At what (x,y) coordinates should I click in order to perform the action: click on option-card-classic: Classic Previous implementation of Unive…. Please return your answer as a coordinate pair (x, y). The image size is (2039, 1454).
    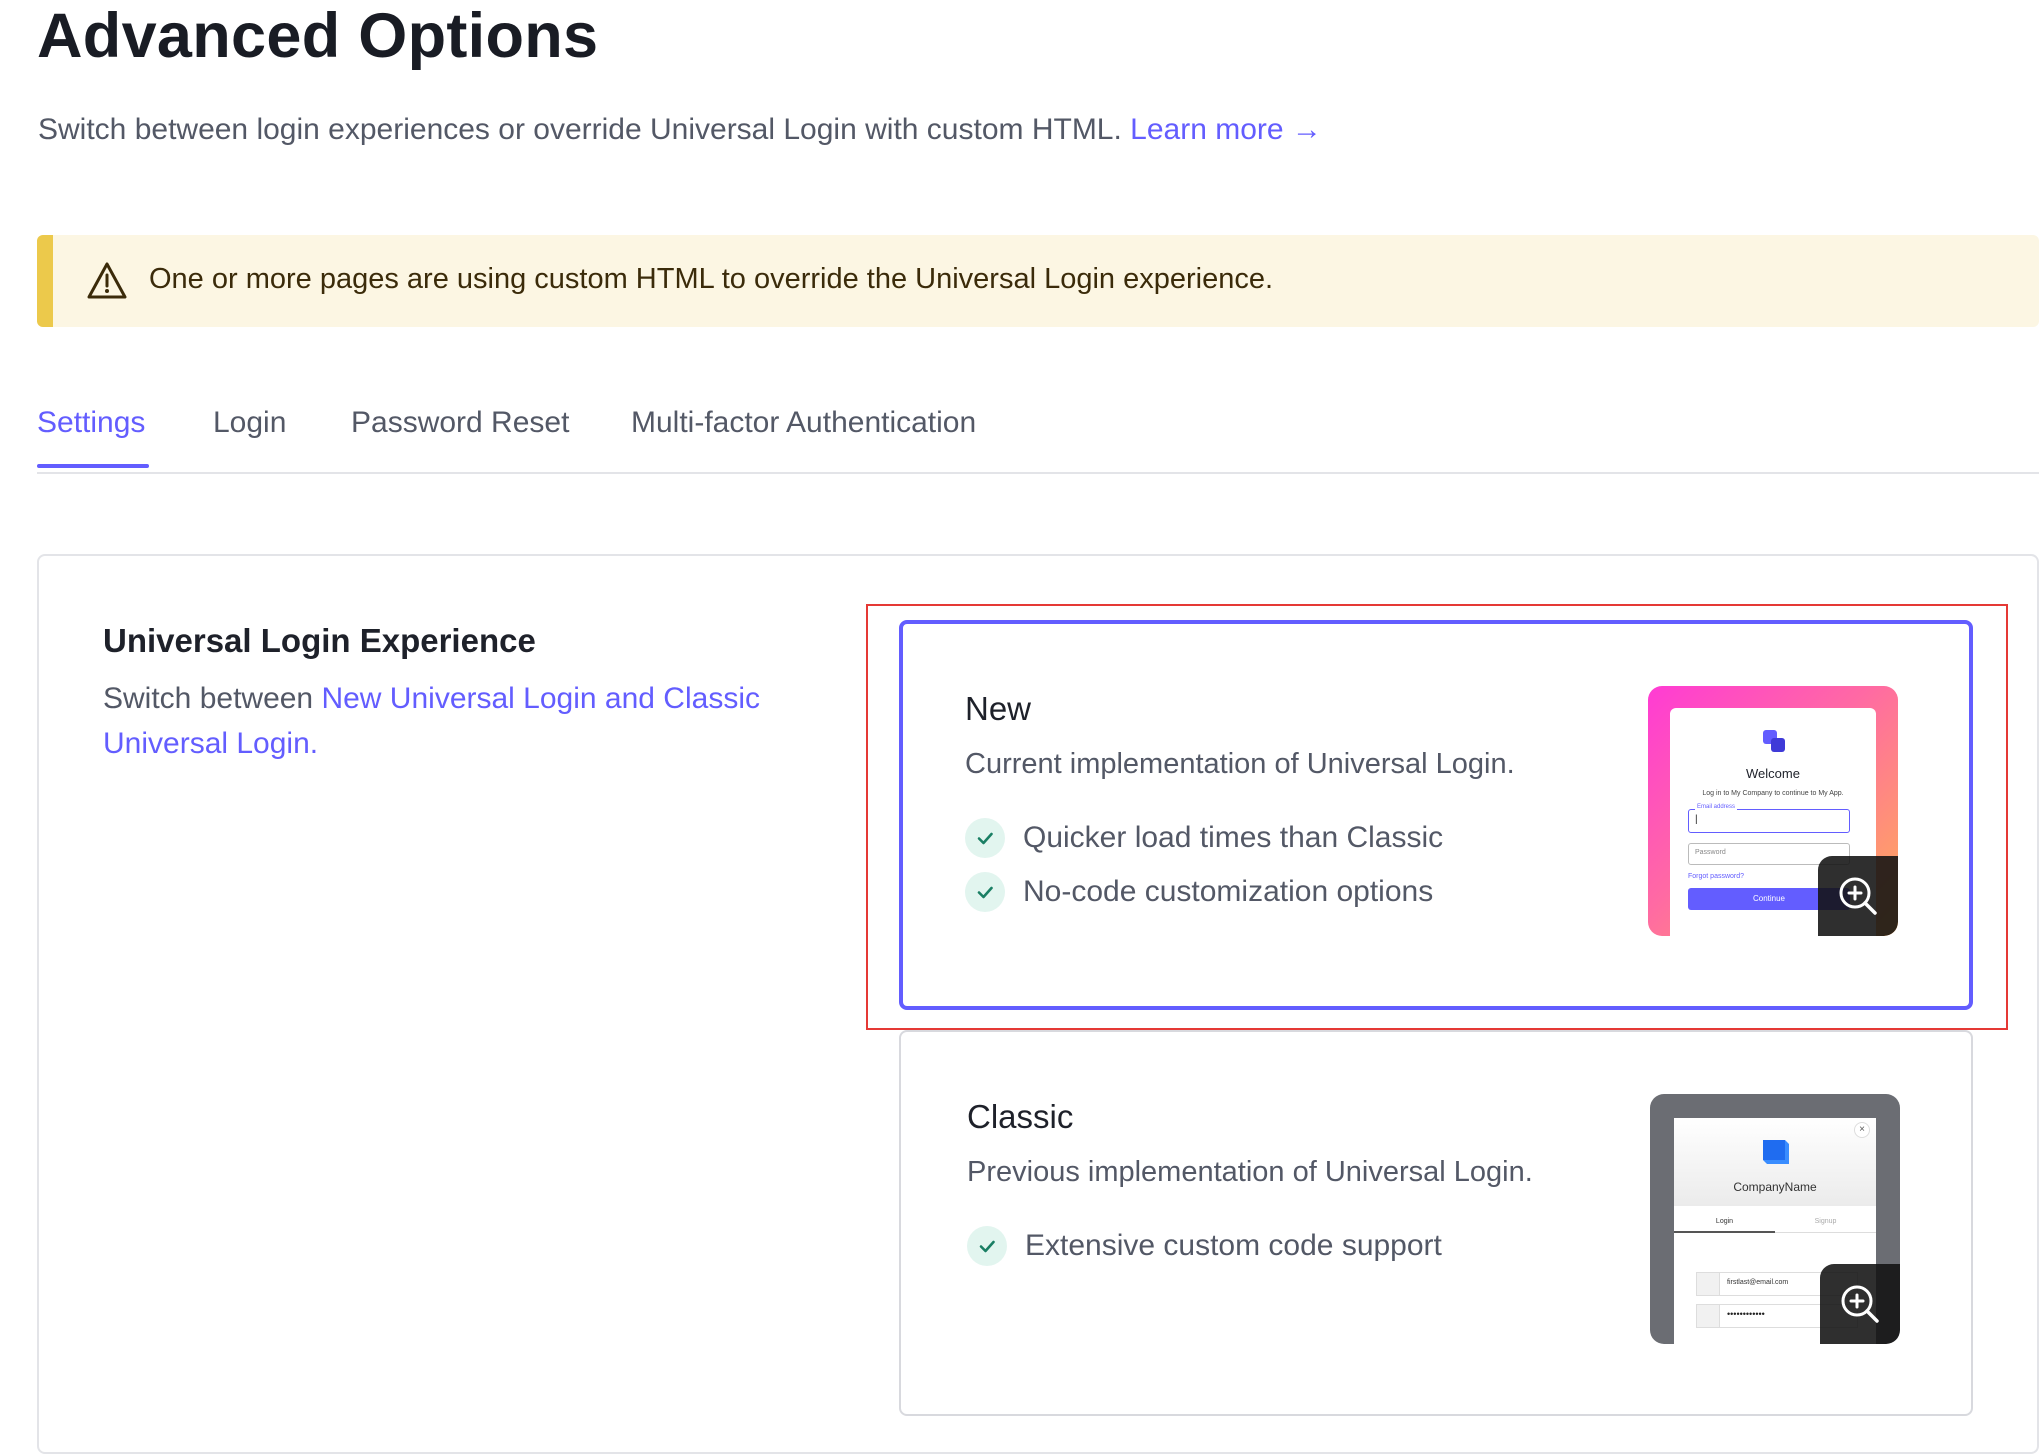
    Looking at the image, I should click on (1436, 1223).